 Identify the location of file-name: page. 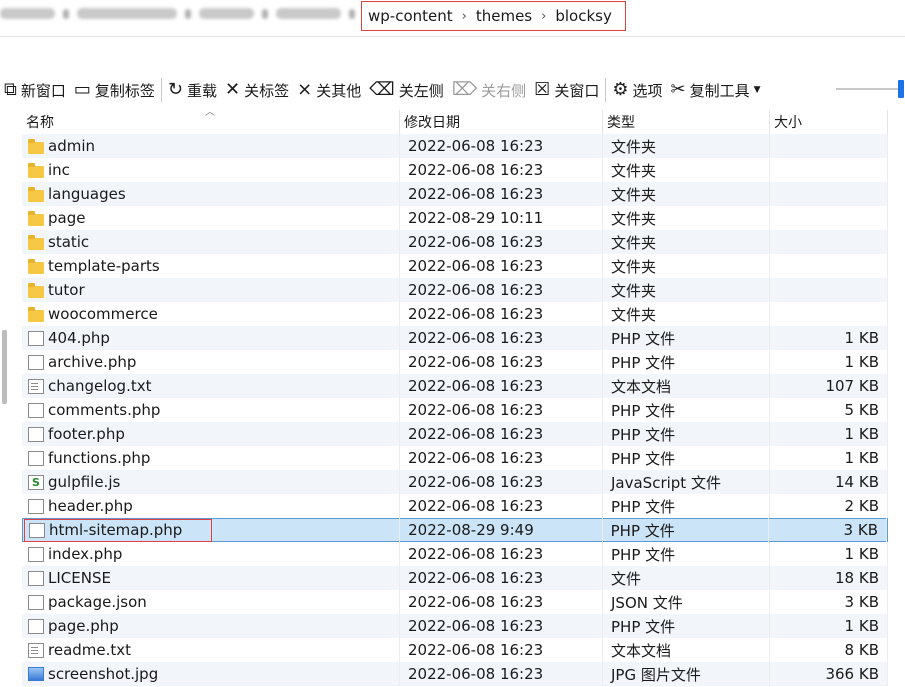
(67, 218).